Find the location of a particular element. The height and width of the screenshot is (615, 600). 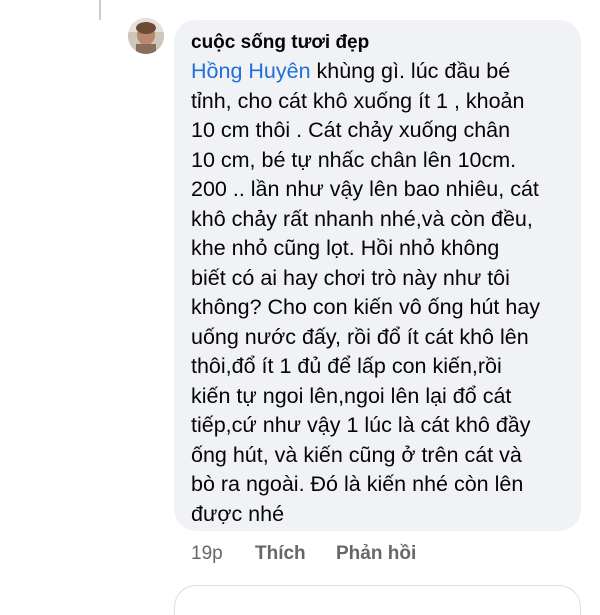

next-comment-bubble is located at coordinates (377, 600).